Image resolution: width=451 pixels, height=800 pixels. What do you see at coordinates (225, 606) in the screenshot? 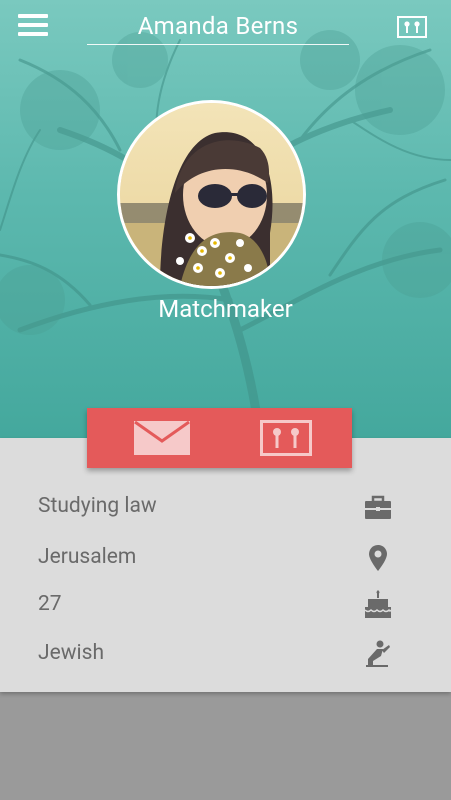
I see `detail-row-age: 27` at bounding box center [225, 606].